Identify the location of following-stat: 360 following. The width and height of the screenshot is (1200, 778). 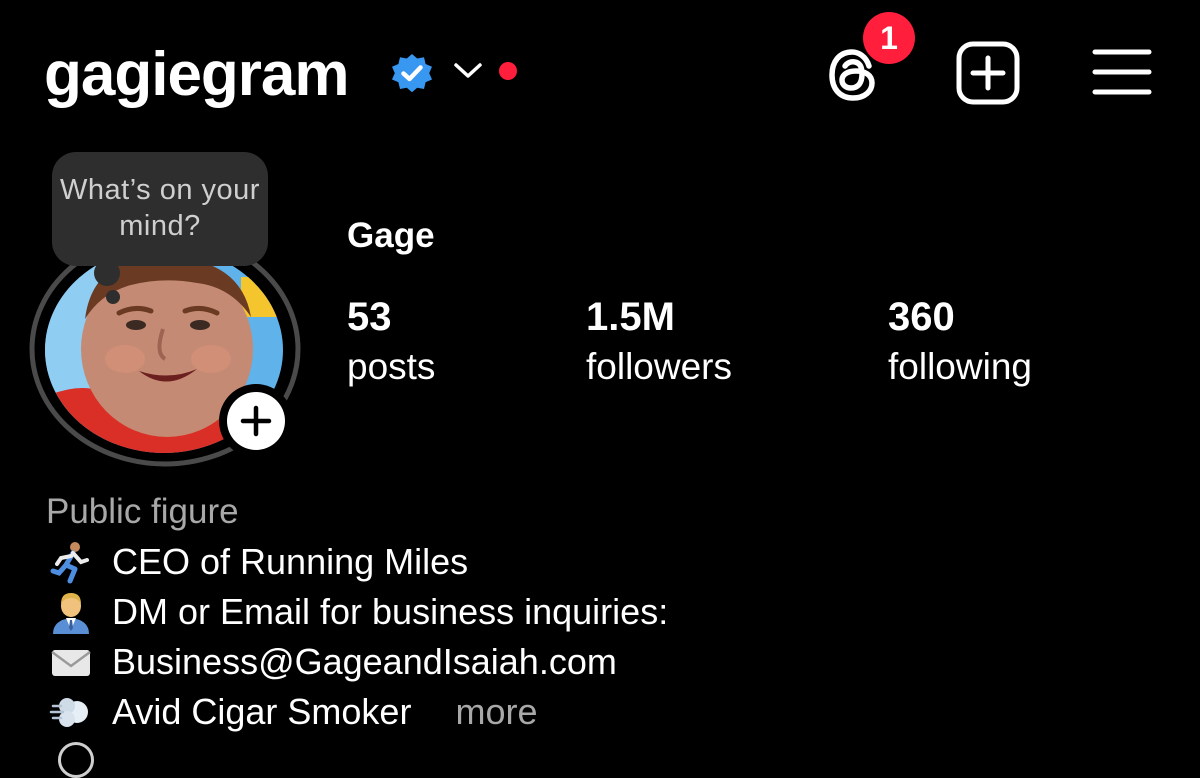
(960, 342).